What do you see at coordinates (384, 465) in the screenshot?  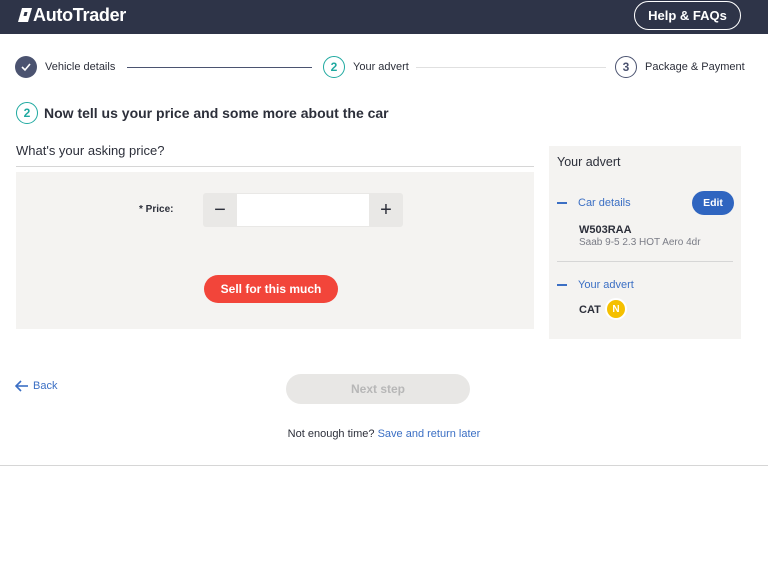 I see `footer-divider` at bounding box center [384, 465].